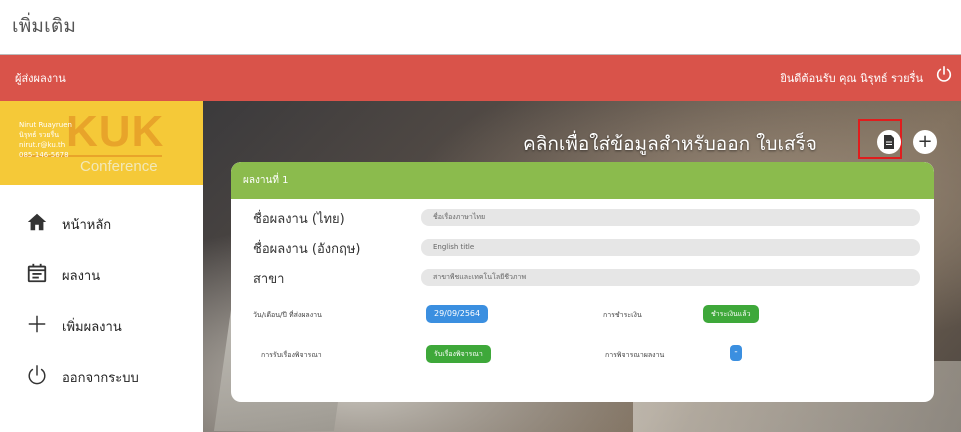 This screenshot has height=432, width=961. I want to click on logo-conference-text: Conference, so click(119, 166).